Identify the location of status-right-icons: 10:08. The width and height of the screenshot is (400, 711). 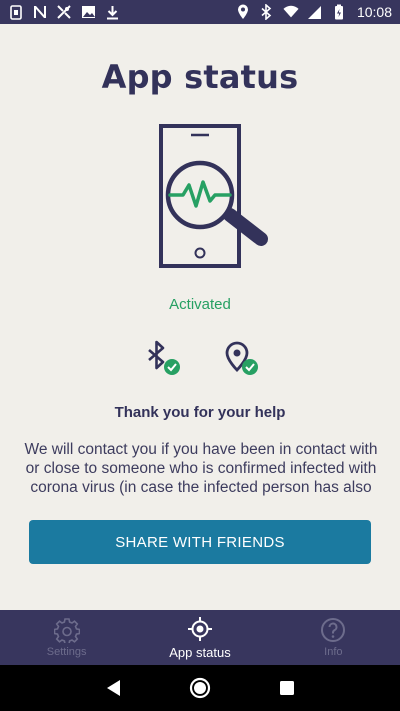
(313, 12).